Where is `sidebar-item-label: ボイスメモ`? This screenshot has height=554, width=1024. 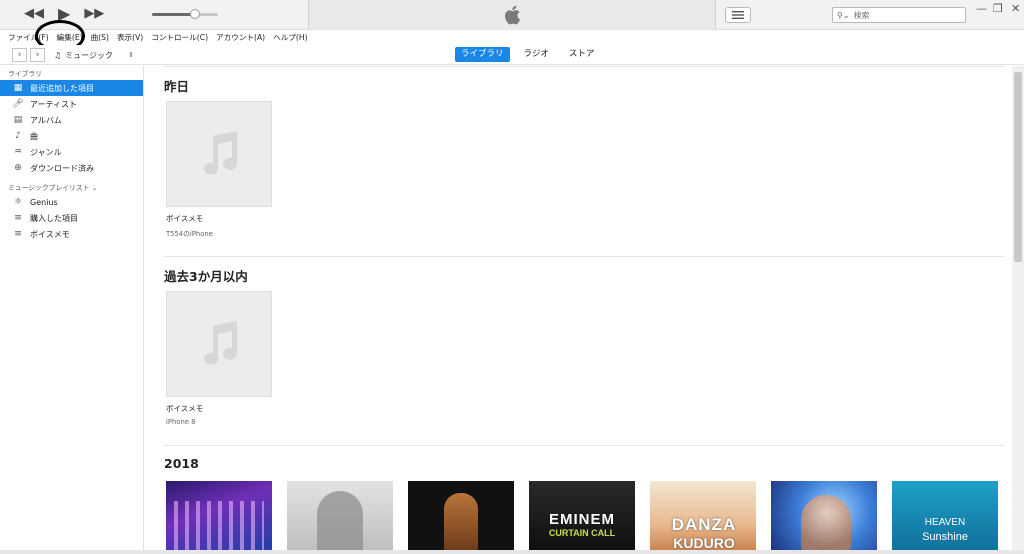
sidebar-item-label: ボイスメモ is located at coordinates (50, 234).